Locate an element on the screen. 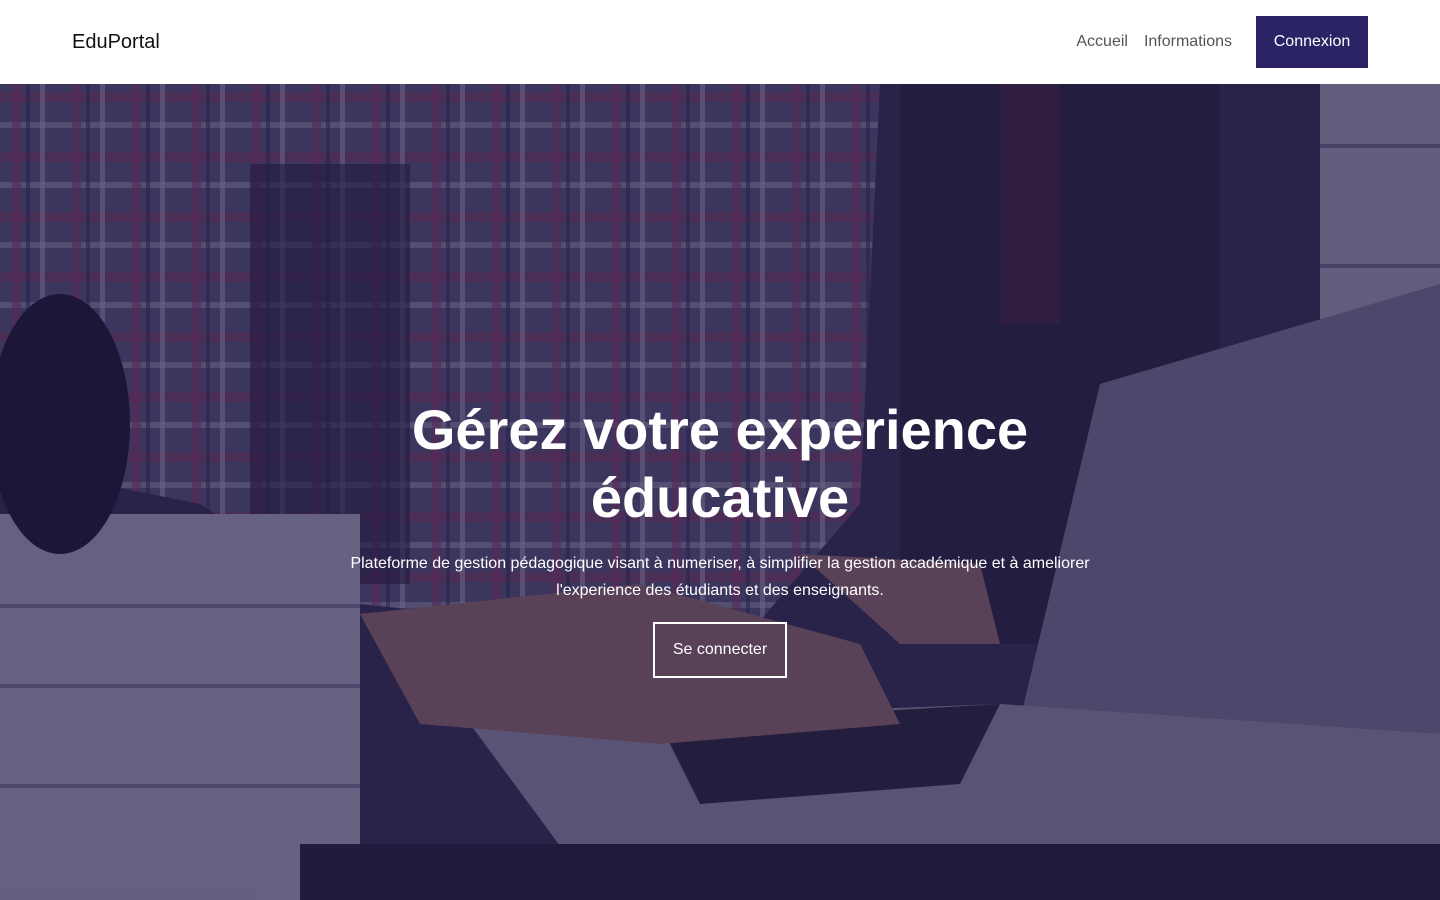 The width and height of the screenshot is (1440, 900). nav-menu: Accueil Informations Connexion is located at coordinates (1222, 42).